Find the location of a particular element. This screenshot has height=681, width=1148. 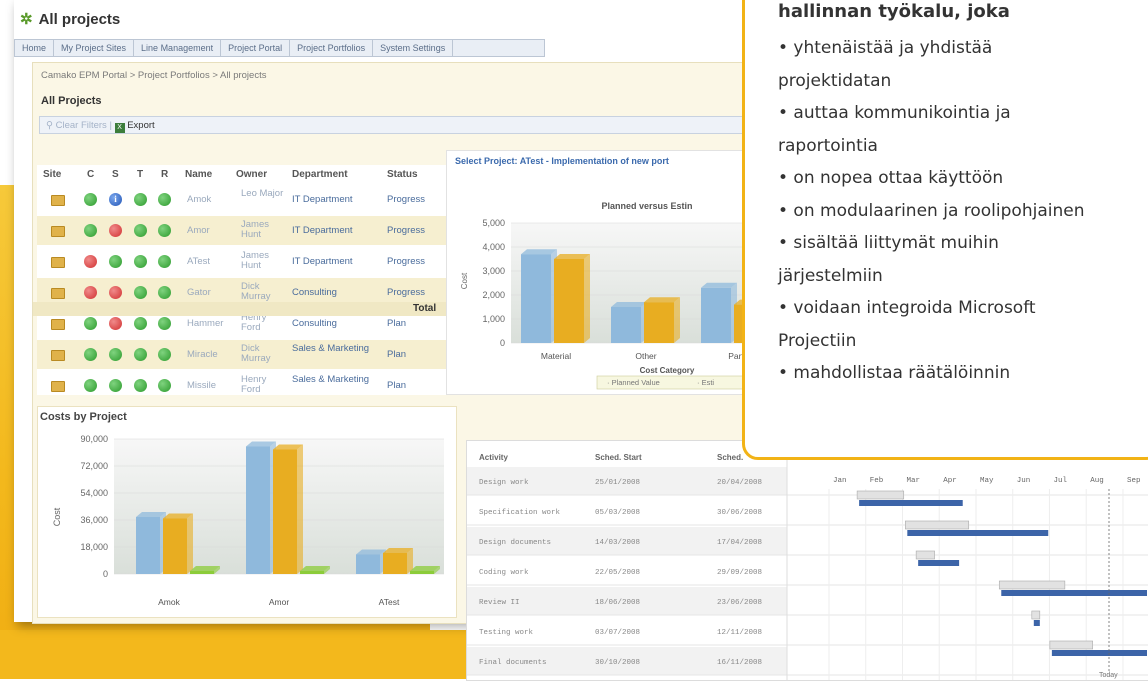

costs-y-tick: 18,000 is located at coordinates (94, 547).